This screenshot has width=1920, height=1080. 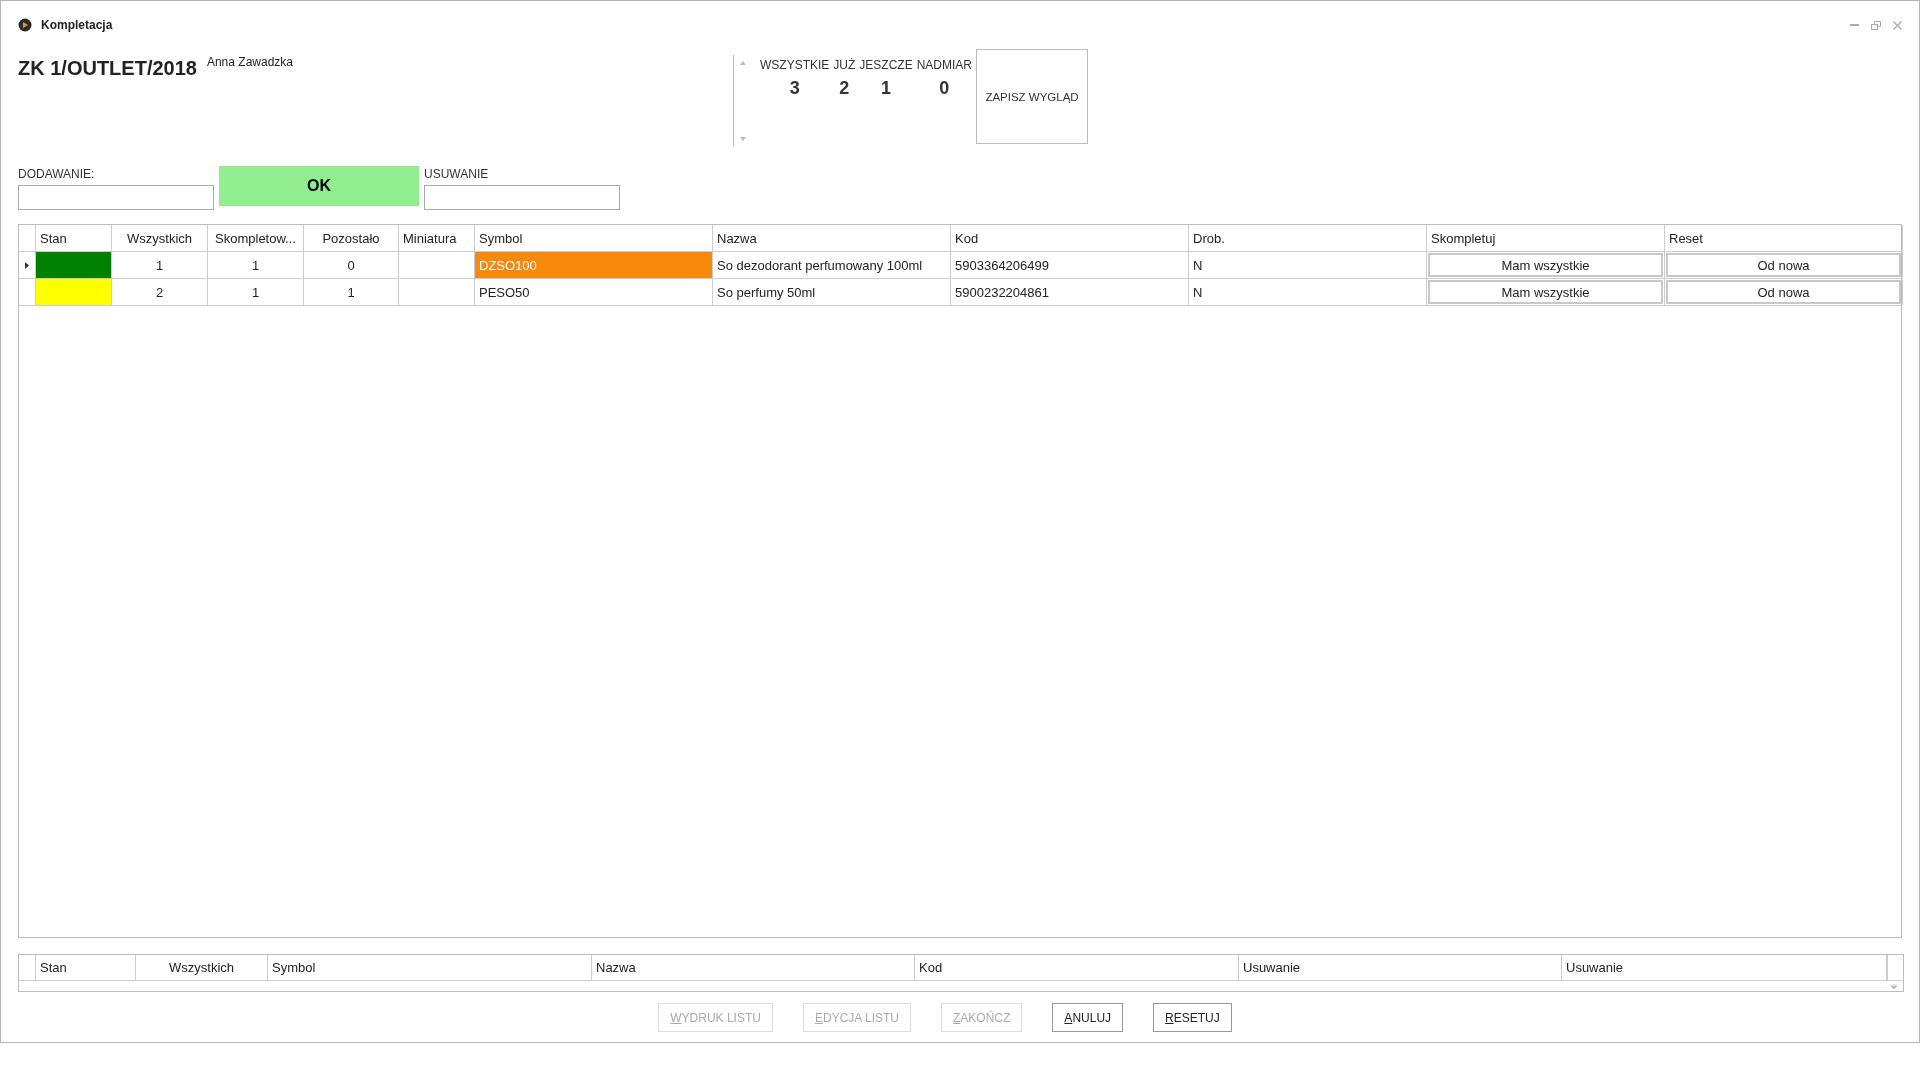 What do you see at coordinates (844, 88) in the screenshot?
I see `counter-value: 2` at bounding box center [844, 88].